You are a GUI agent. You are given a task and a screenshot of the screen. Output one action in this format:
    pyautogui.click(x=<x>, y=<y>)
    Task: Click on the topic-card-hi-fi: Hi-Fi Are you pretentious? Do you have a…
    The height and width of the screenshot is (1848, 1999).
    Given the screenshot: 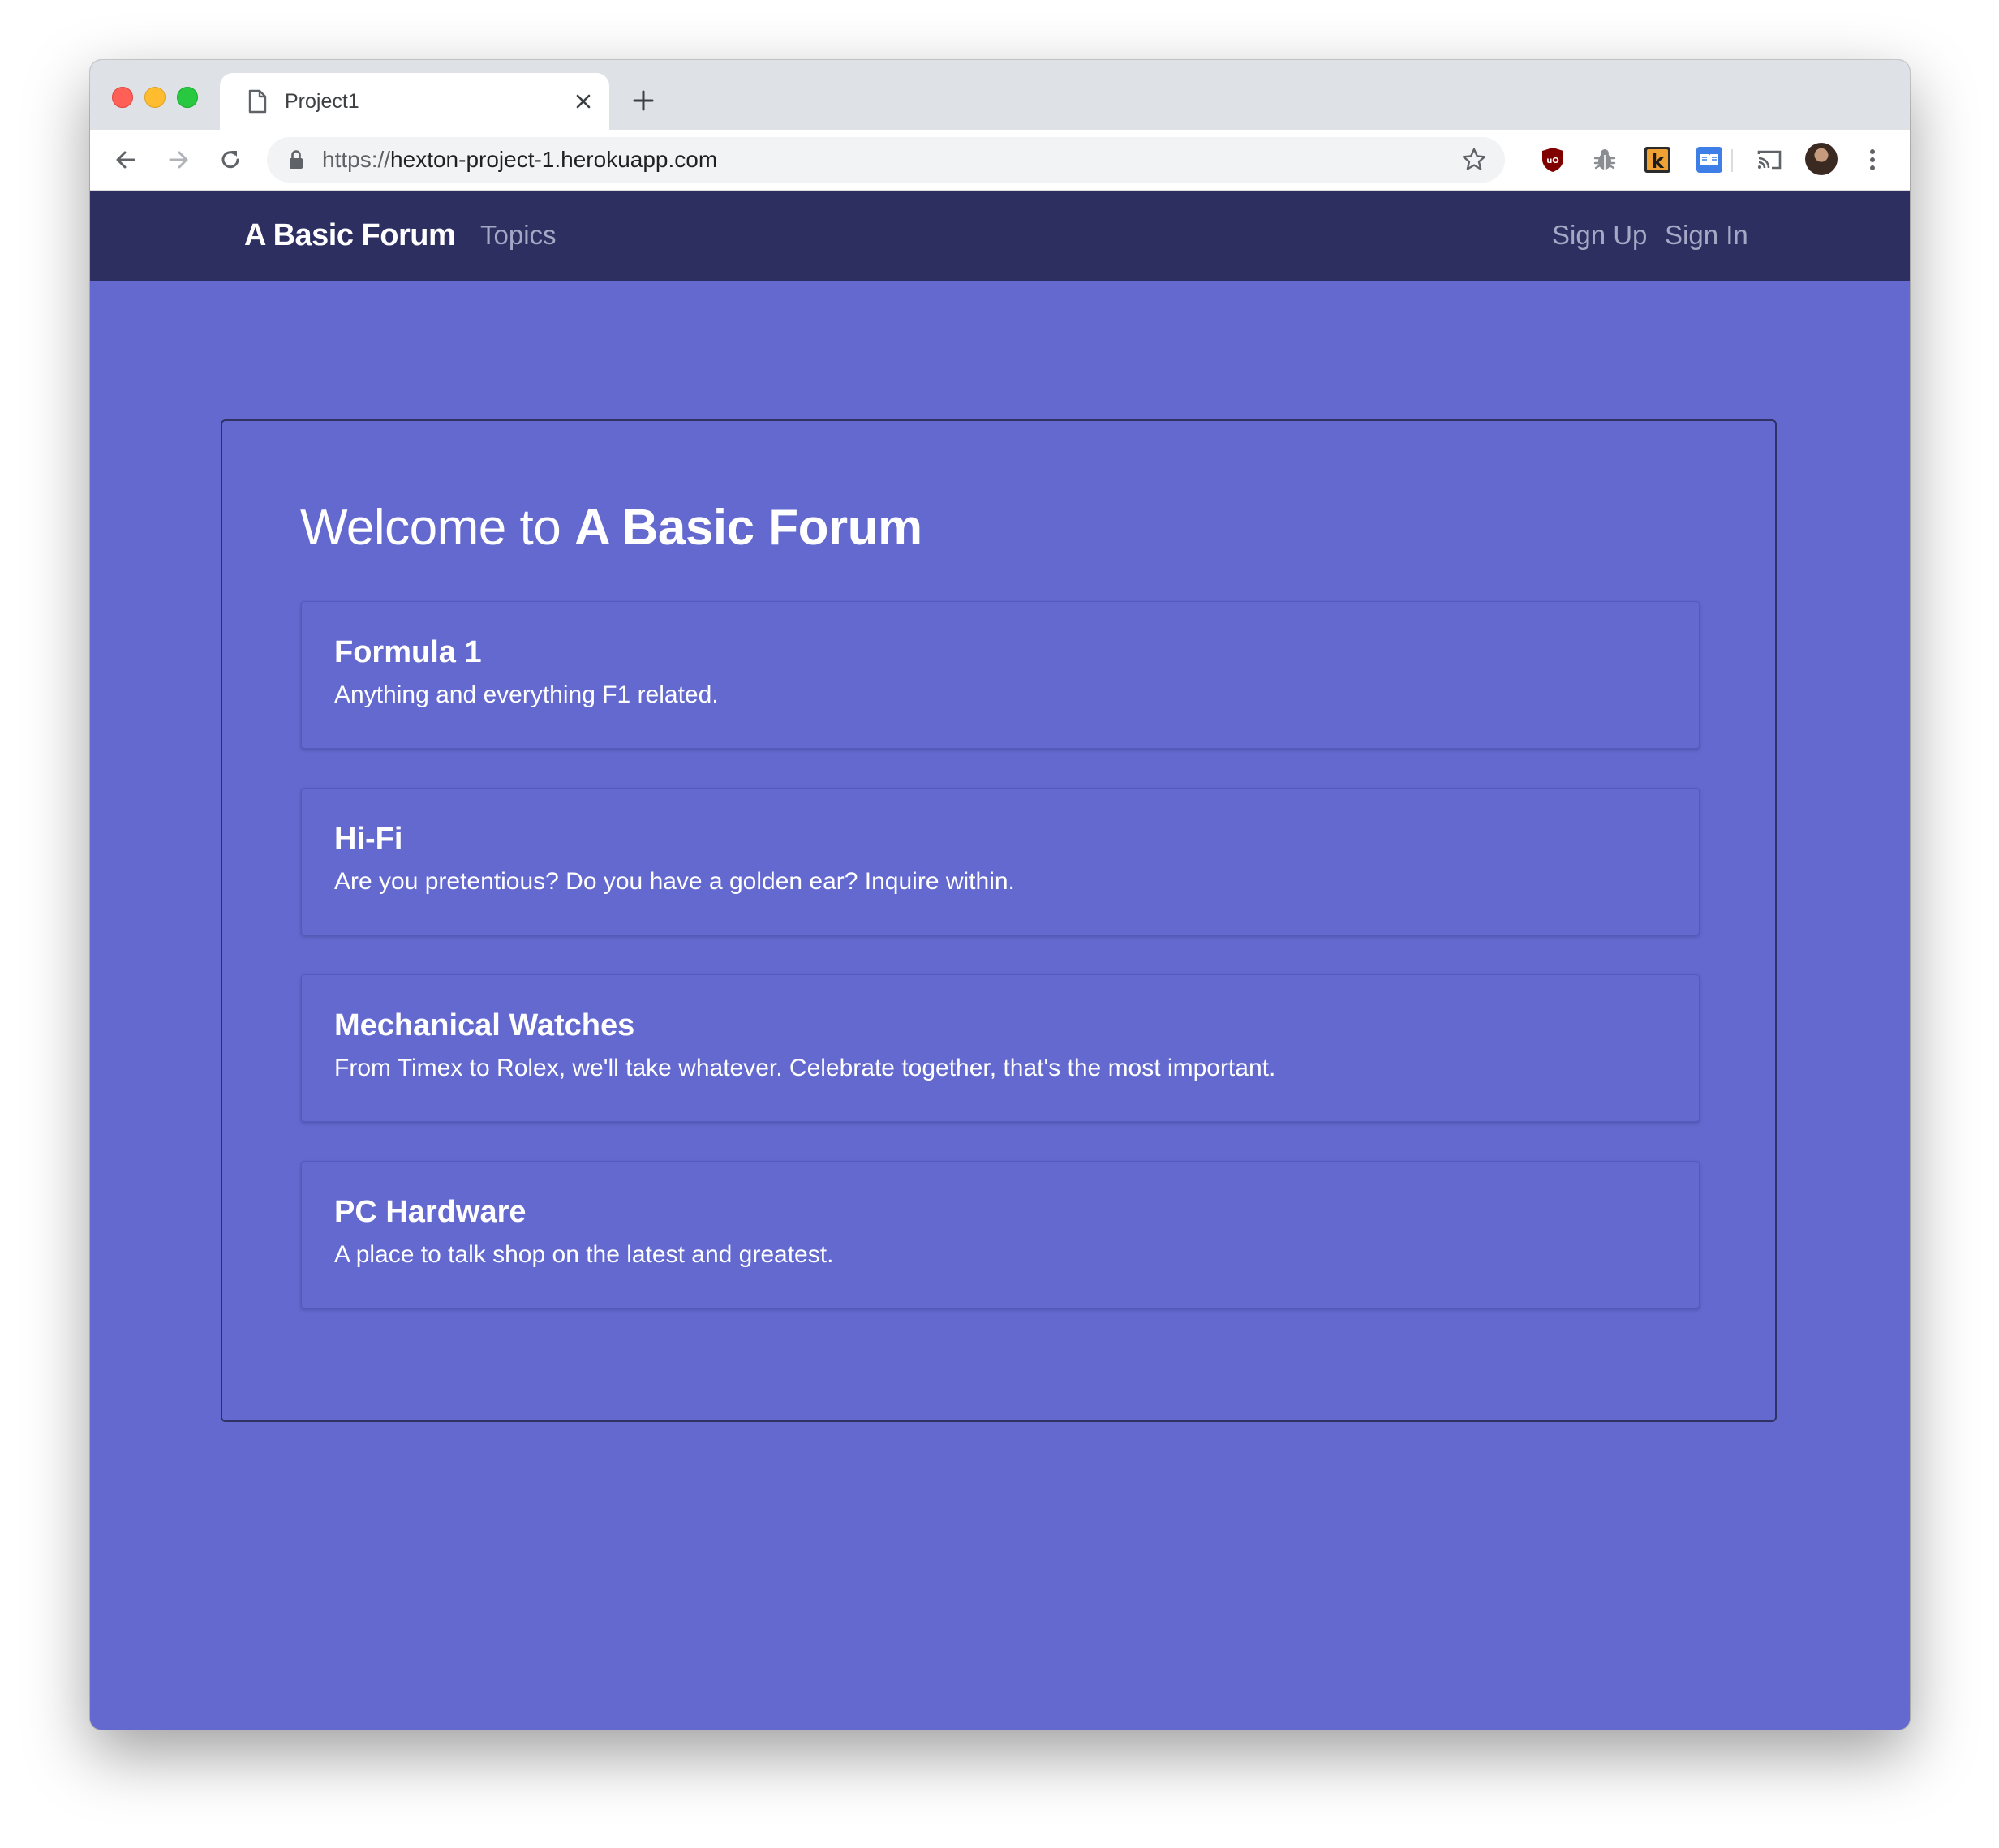 What is the action you would take?
    pyautogui.click(x=1001, y=861)
    